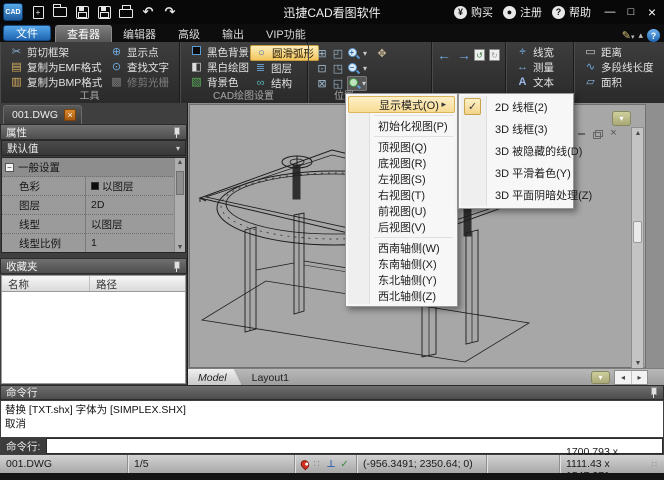 The height and width of the screenshot is (480, 664). What do you see at coordinates (639, 377) in the screenshot?
I see `tab-scroll-right-icon: ▸` at bounding box center [639, 377].